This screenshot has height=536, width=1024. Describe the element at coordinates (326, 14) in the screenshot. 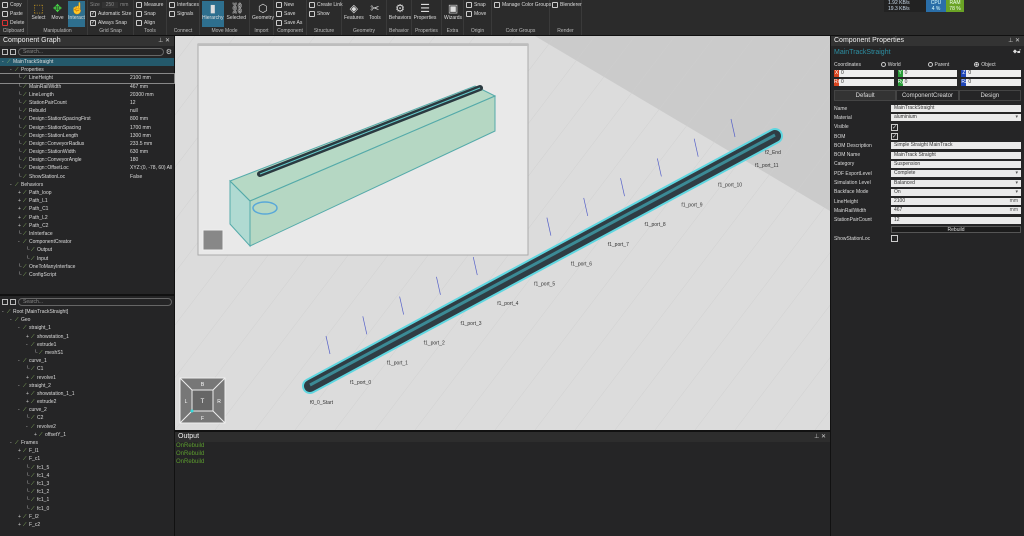

I see `show-button: Show` at that location.